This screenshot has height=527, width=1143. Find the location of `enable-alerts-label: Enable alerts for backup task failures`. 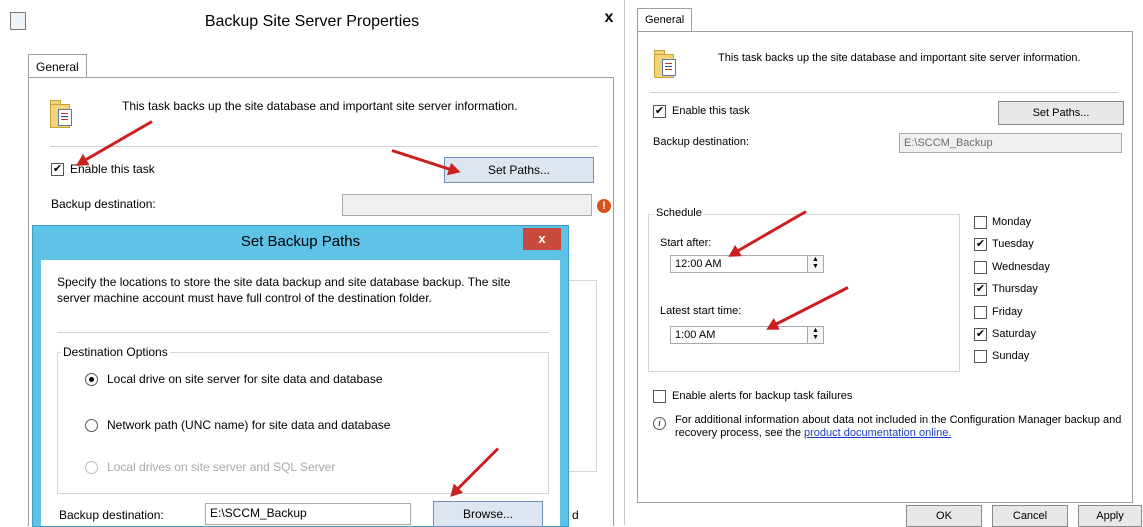

enable-alerts-label: Enable alerts for backup task failures is located at coordinates (762, 396).